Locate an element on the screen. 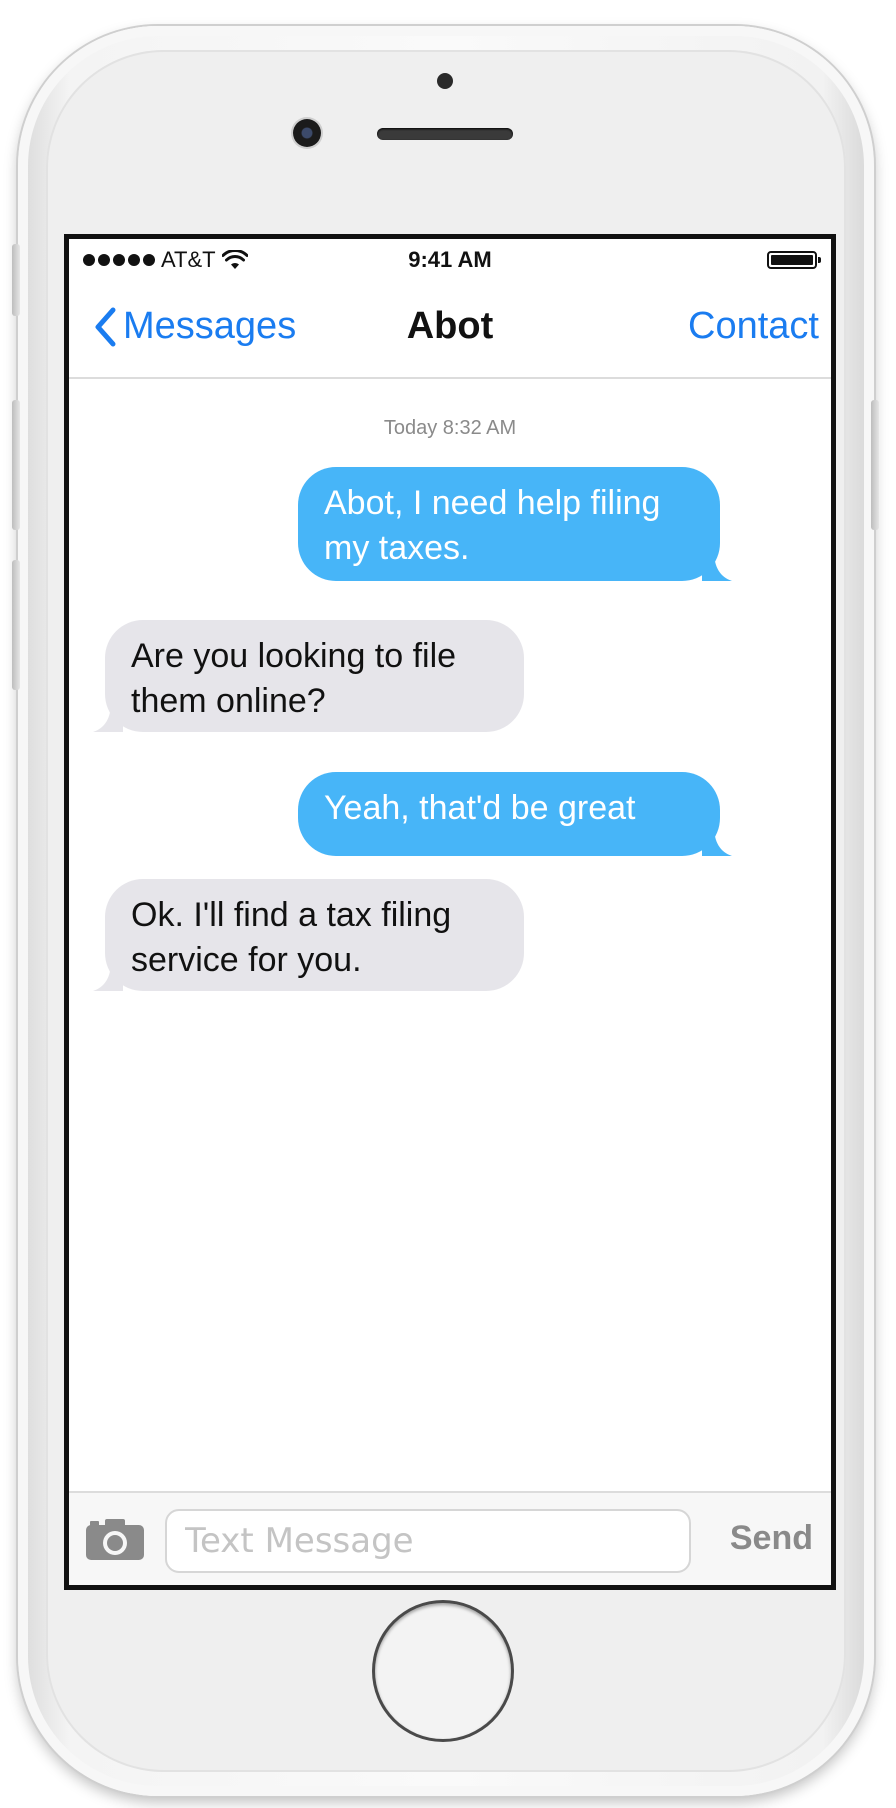 The height and width of the screenshot is (1808, 896). message-bubble-sent: Abot, I need help filing my taxes. is located at coordinates (515, 524).